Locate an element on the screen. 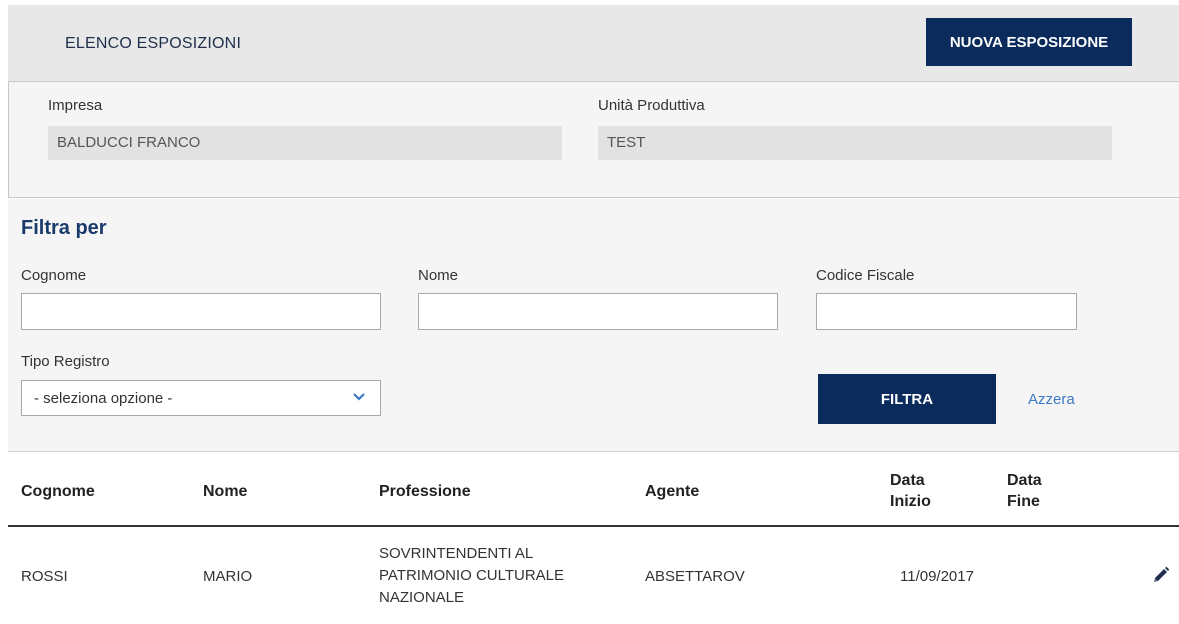 Image resolution: width=1179 pixels, height=624 pixels. unita-produttiva-field: TEST is located at coordinates (855, 143).